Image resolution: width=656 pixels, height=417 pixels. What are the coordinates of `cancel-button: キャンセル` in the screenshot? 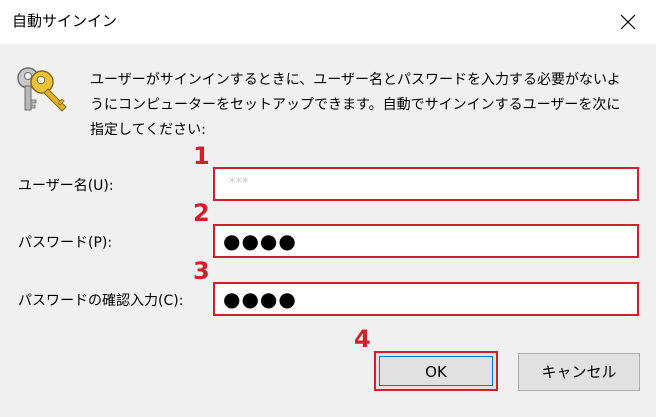 It's located at (579, 372).